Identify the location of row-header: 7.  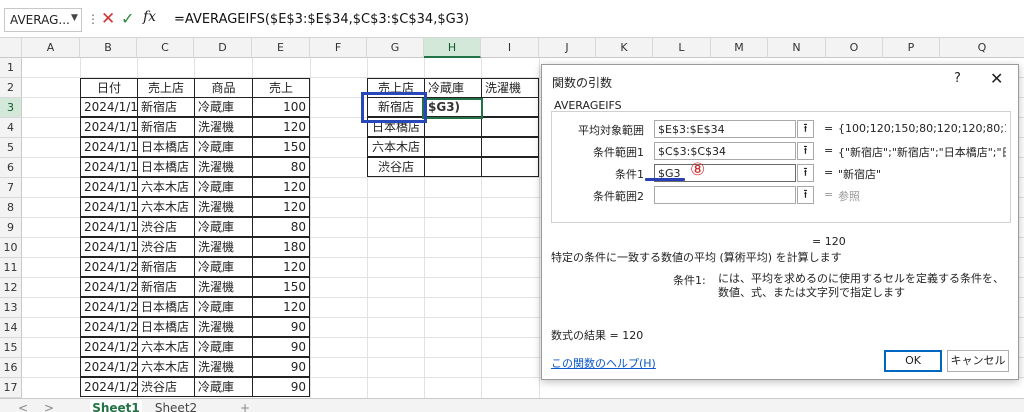
(11, 188).